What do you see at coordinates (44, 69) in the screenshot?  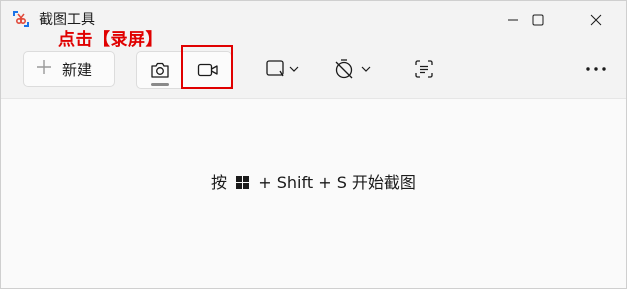 I see `plus-icon` at bounding box center [44, 69].